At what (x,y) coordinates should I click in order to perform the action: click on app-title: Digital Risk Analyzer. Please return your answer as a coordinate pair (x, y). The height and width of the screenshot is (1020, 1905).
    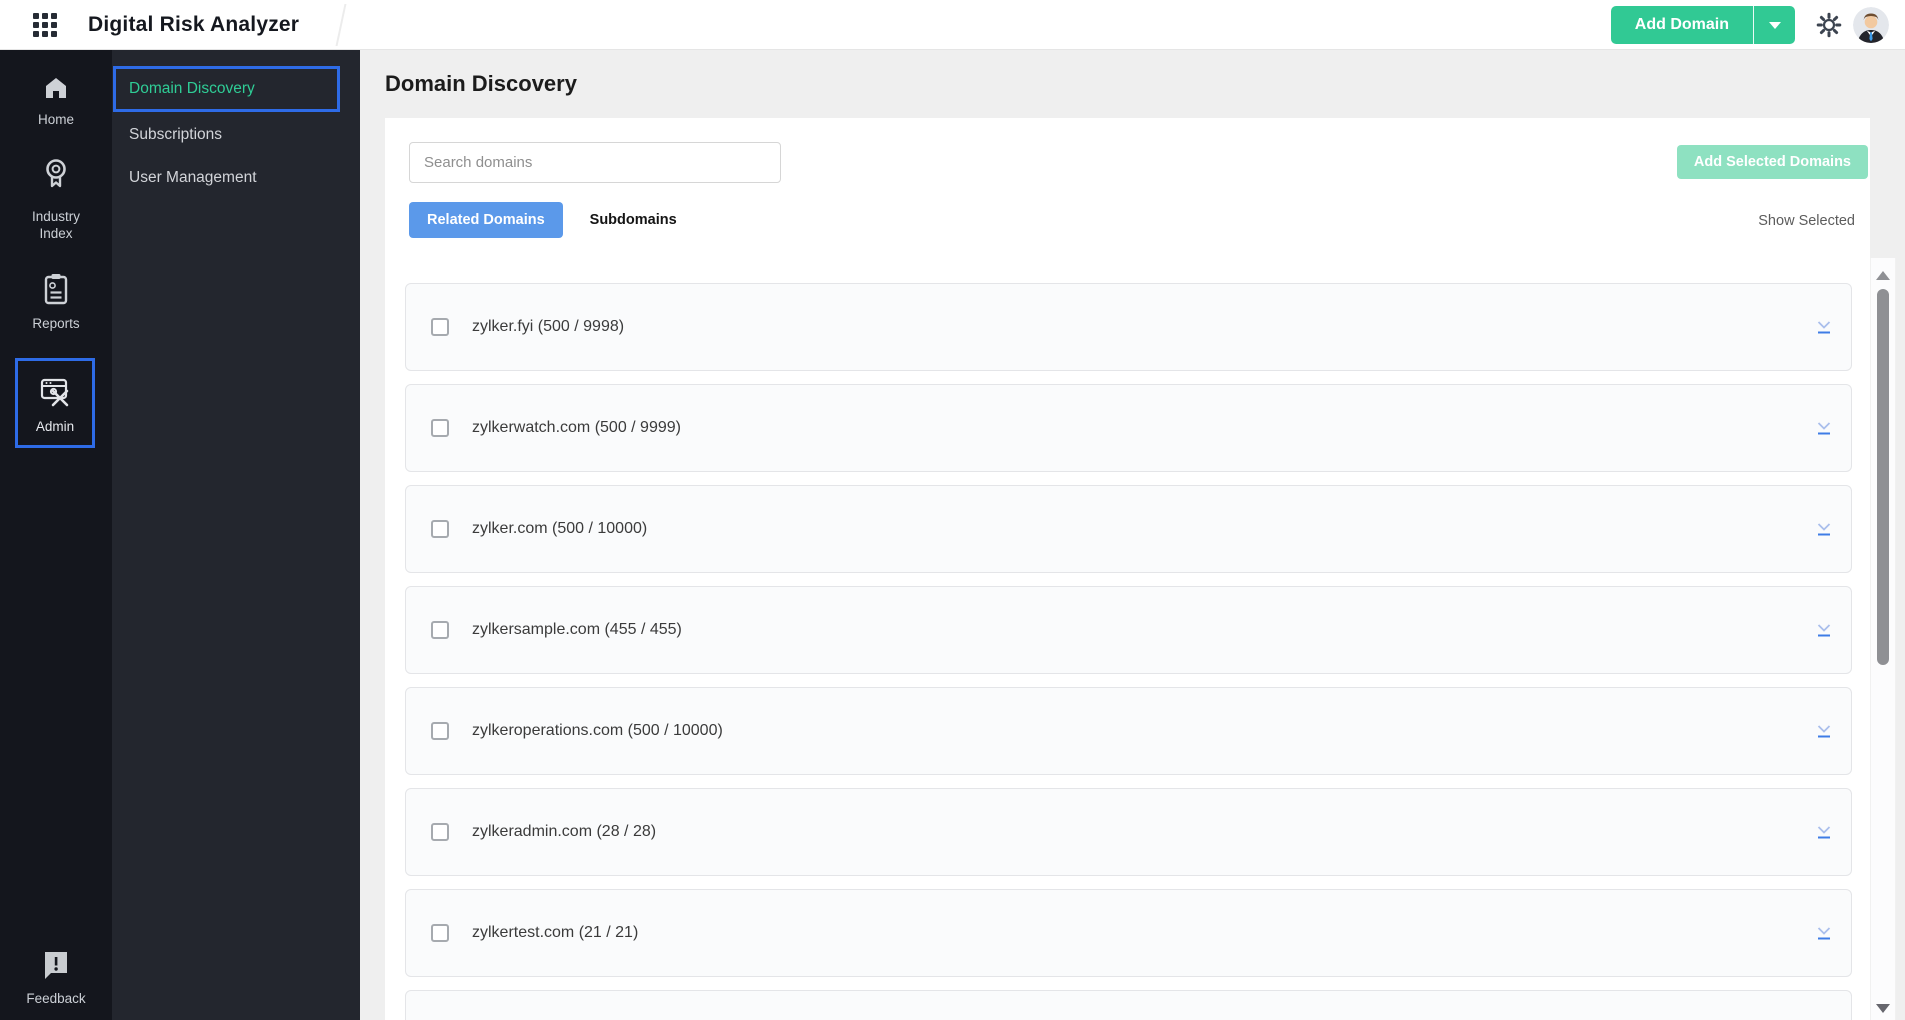
    Looking at the image, I should click on (194, 24).